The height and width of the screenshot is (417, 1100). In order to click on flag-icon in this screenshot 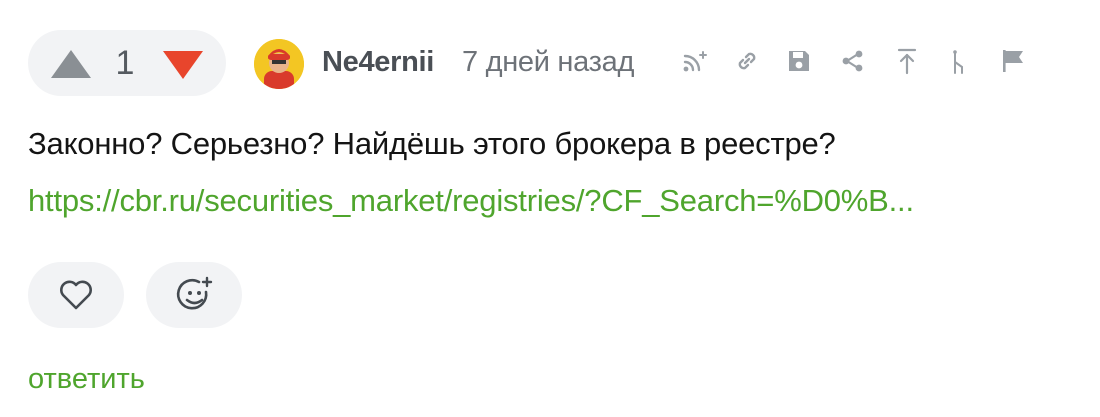, I will do `click(1013, 61)`.